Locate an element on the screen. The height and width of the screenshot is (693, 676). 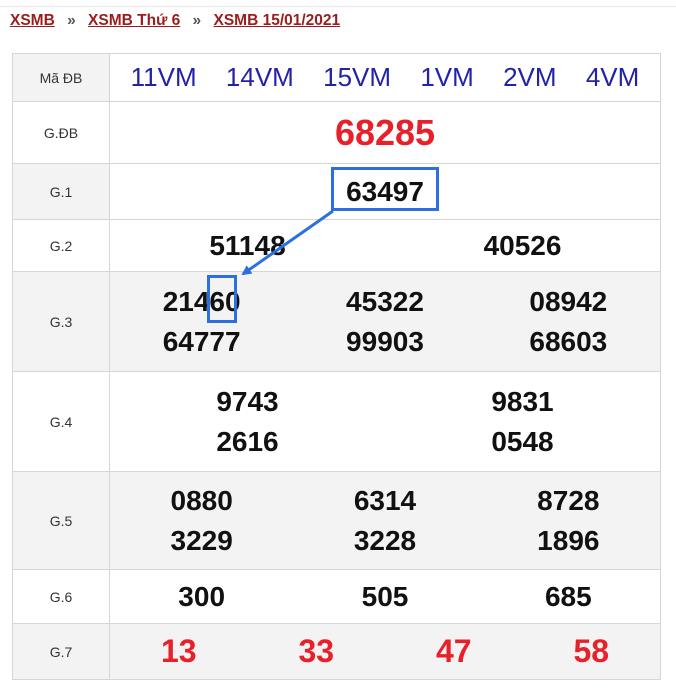
row-label: G.4 is located at coordinates (61, 421).